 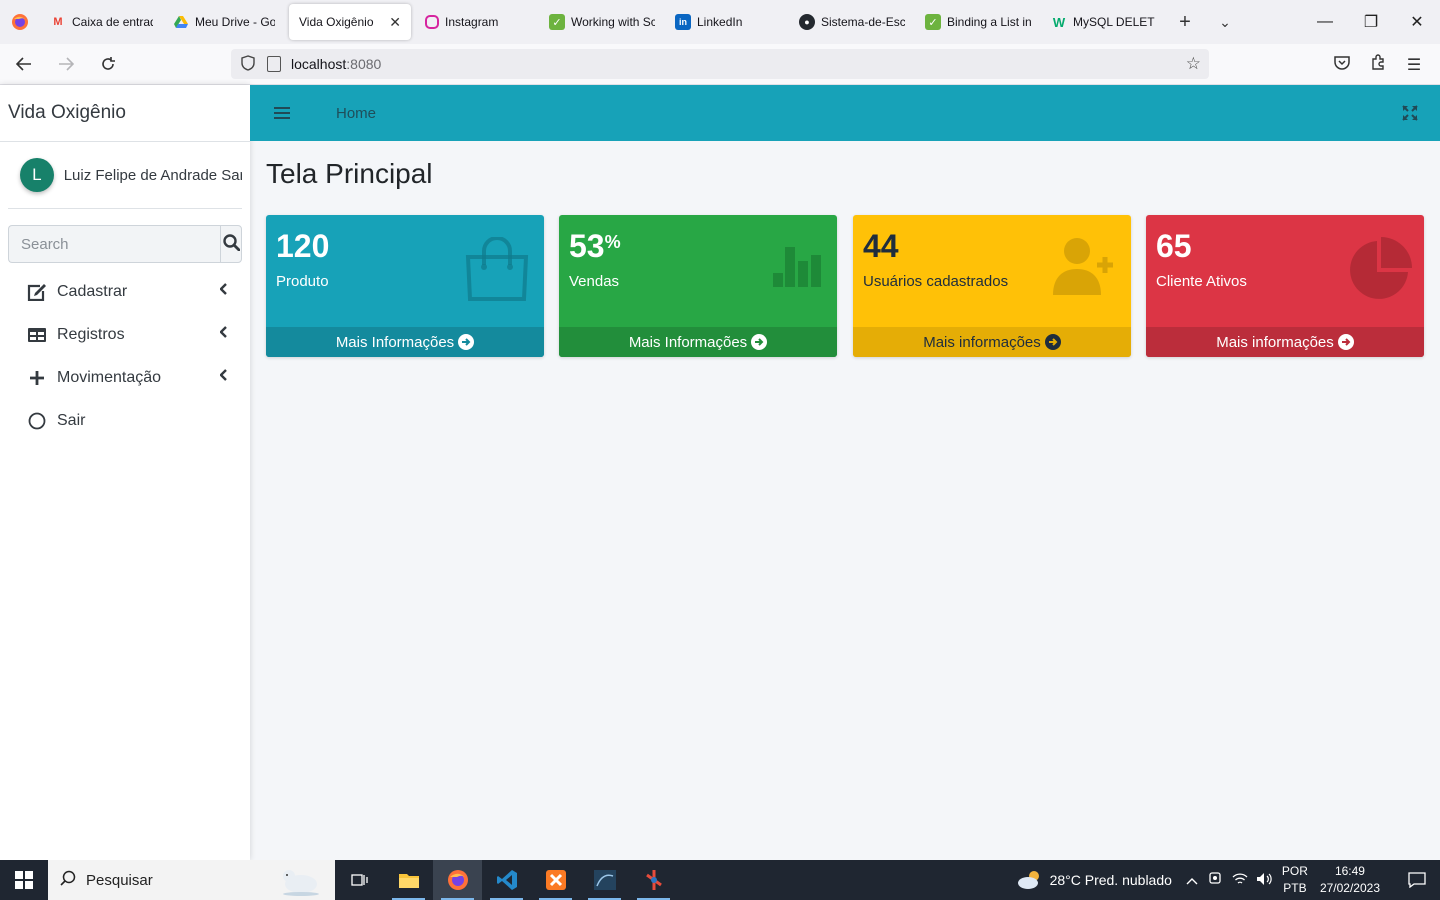 What do you see at coordinates (24, 64) in the screenshot?
I see `back-icon` at bounding box center [24, 64].